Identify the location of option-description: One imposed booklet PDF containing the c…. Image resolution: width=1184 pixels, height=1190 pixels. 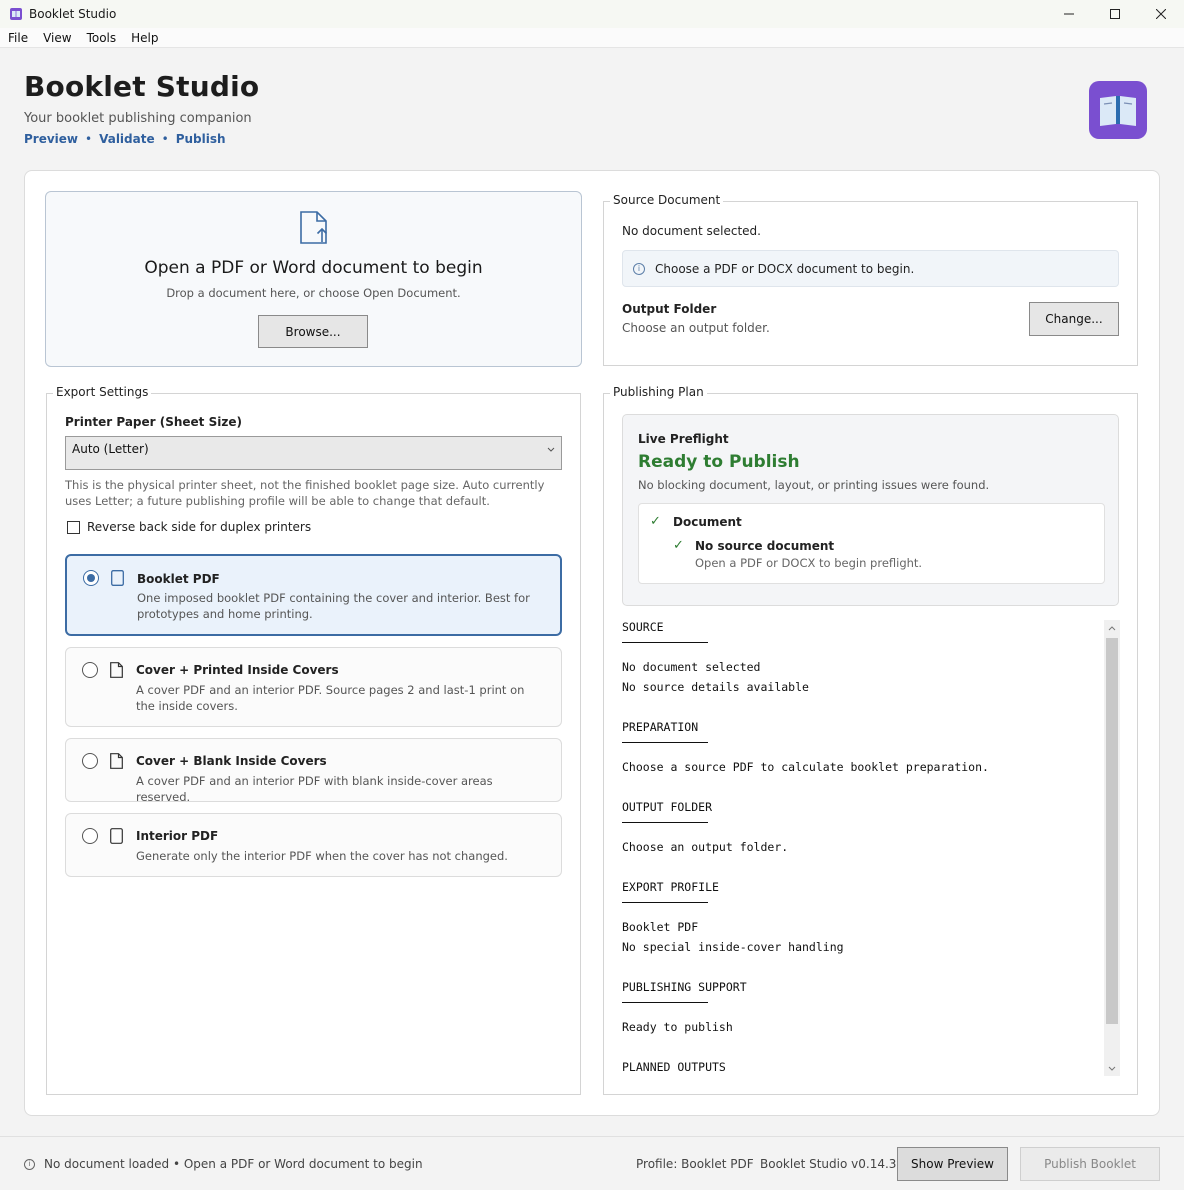
(333, 606).